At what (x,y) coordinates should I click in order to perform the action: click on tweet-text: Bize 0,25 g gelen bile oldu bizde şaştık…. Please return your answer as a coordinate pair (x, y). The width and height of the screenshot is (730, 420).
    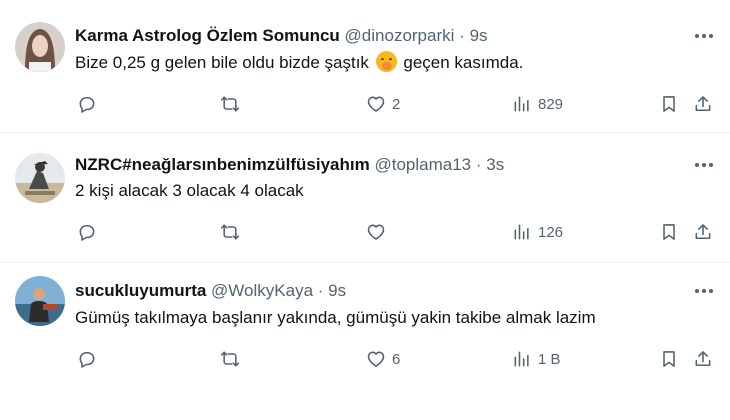
    Looking at the image, I should click on (299, 63).